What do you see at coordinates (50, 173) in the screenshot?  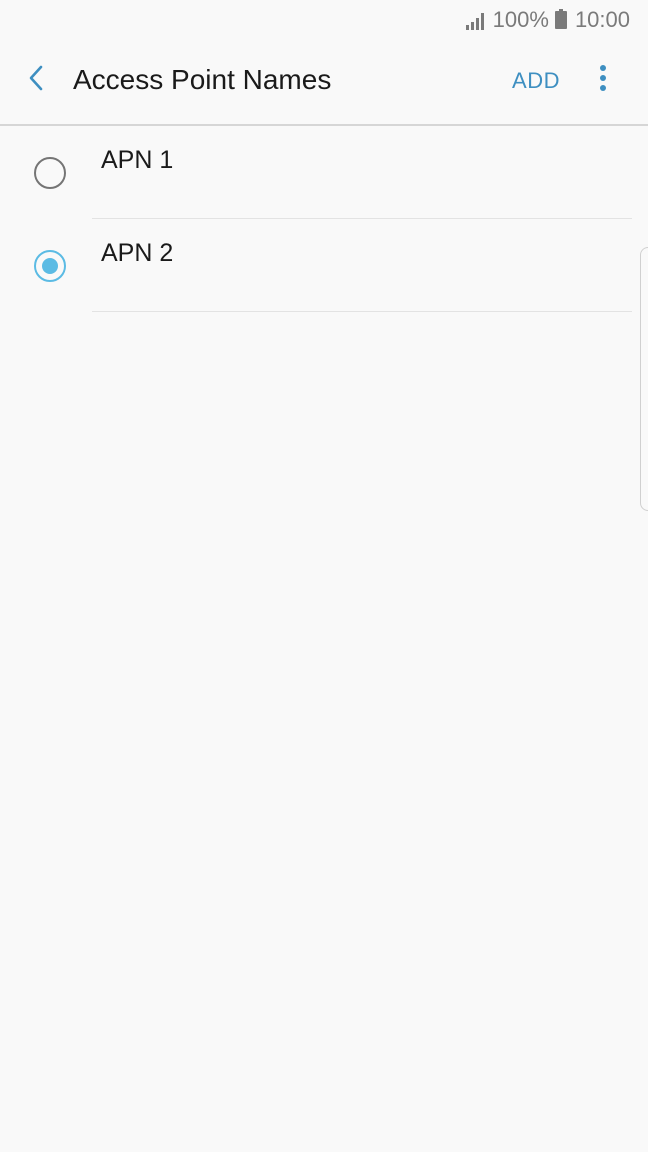 I see `radio-button-unselected` at bounding box center [50, 173].